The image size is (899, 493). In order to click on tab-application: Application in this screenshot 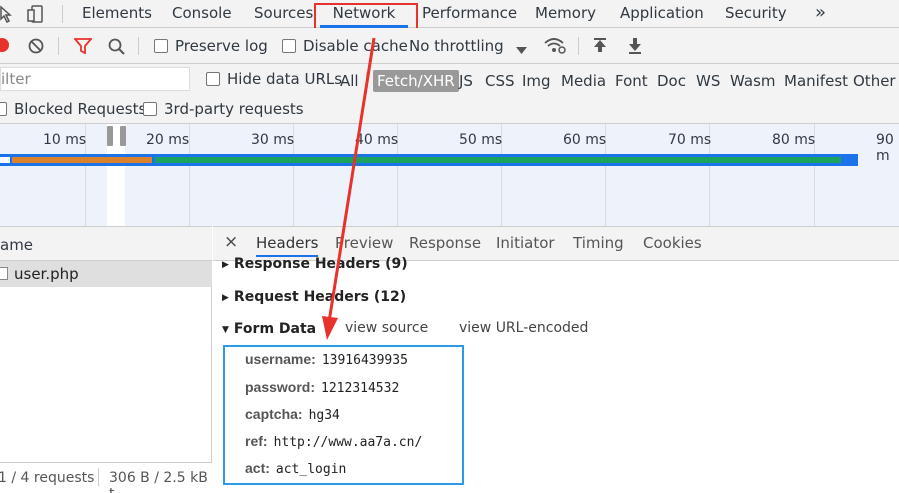, I will do `click(662, 14)`.